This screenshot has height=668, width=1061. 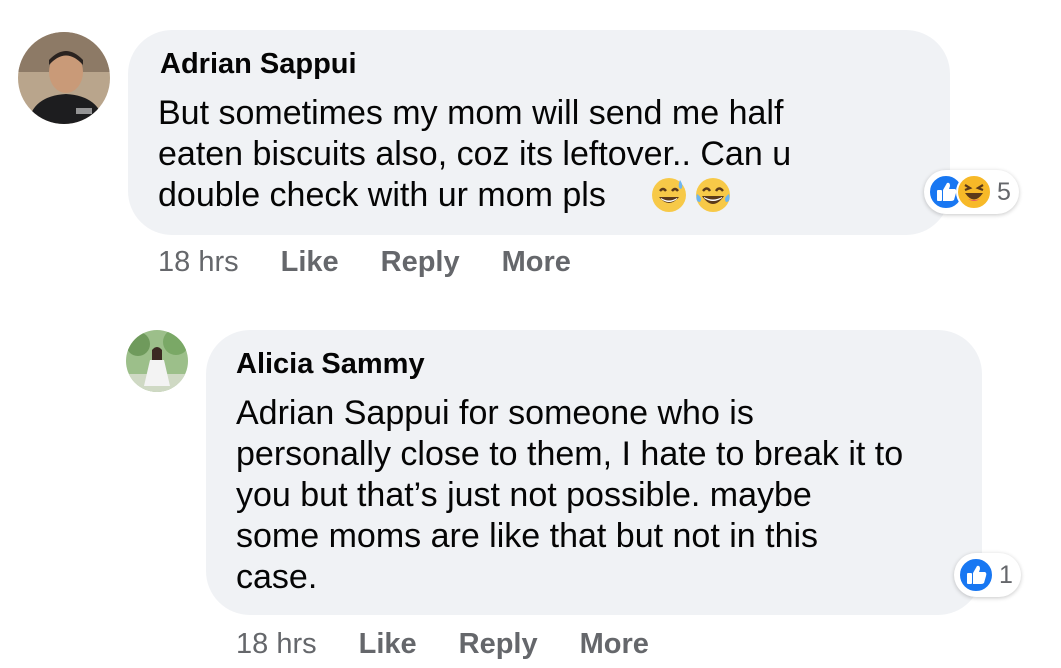 I want to click on haha-icon, so click(x=974, y=192).